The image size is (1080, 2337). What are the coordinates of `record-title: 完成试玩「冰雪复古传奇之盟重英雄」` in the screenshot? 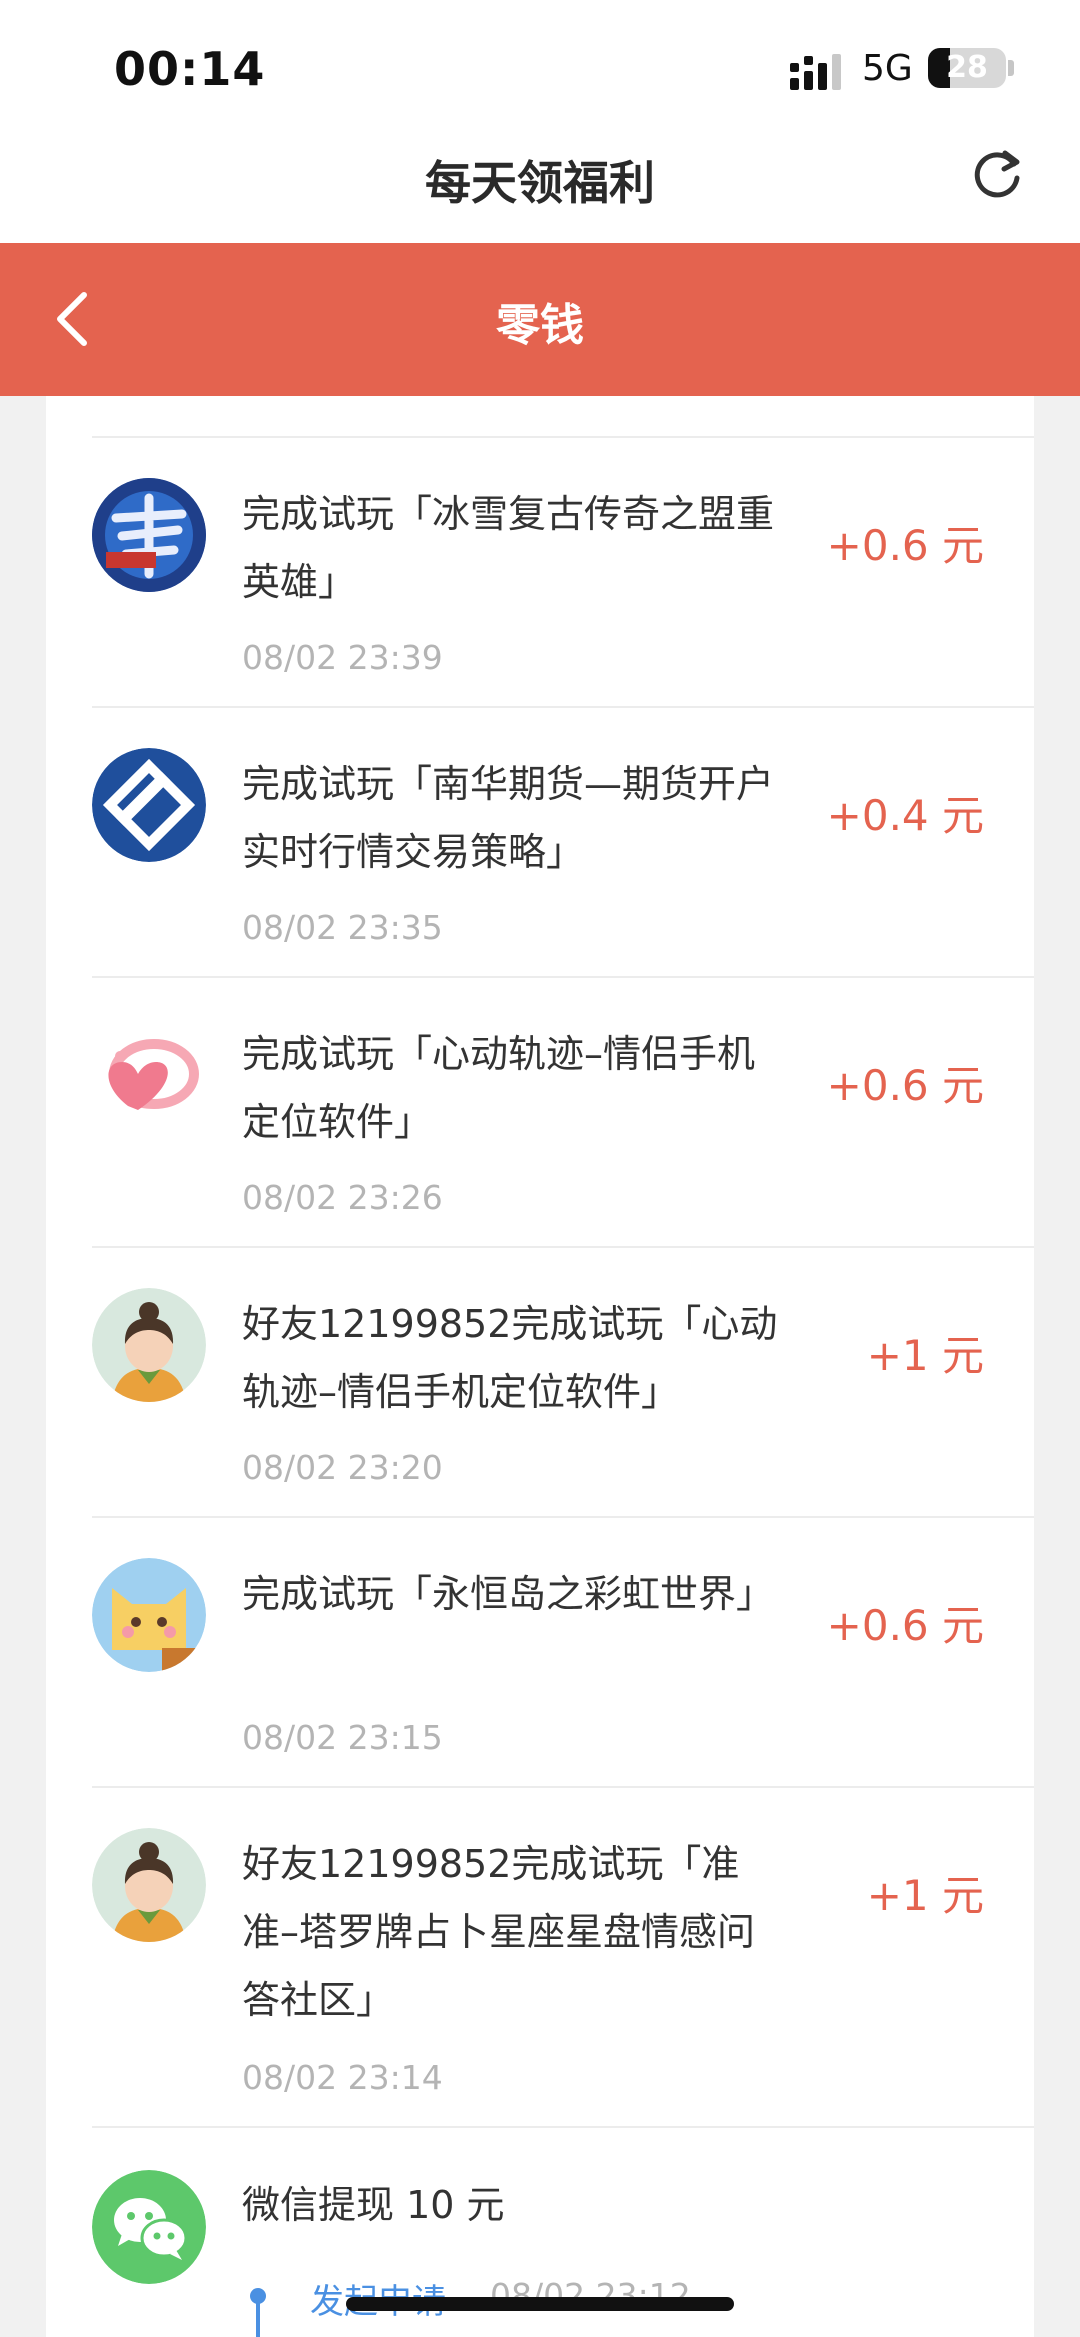 It's located at (508, 548).